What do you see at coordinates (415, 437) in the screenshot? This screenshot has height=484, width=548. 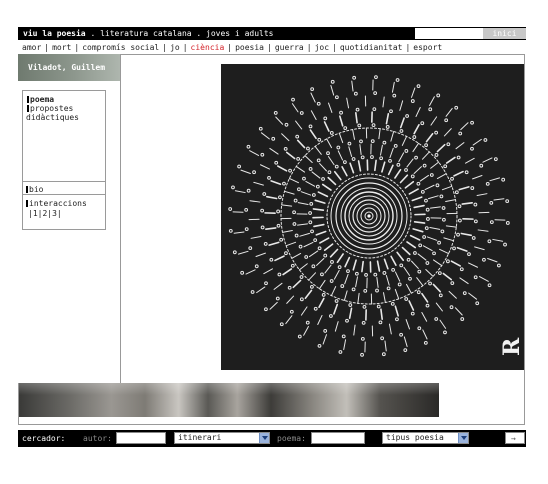 I see `poem-type-selected: tipus poesia` at bounding box center [415, 437].